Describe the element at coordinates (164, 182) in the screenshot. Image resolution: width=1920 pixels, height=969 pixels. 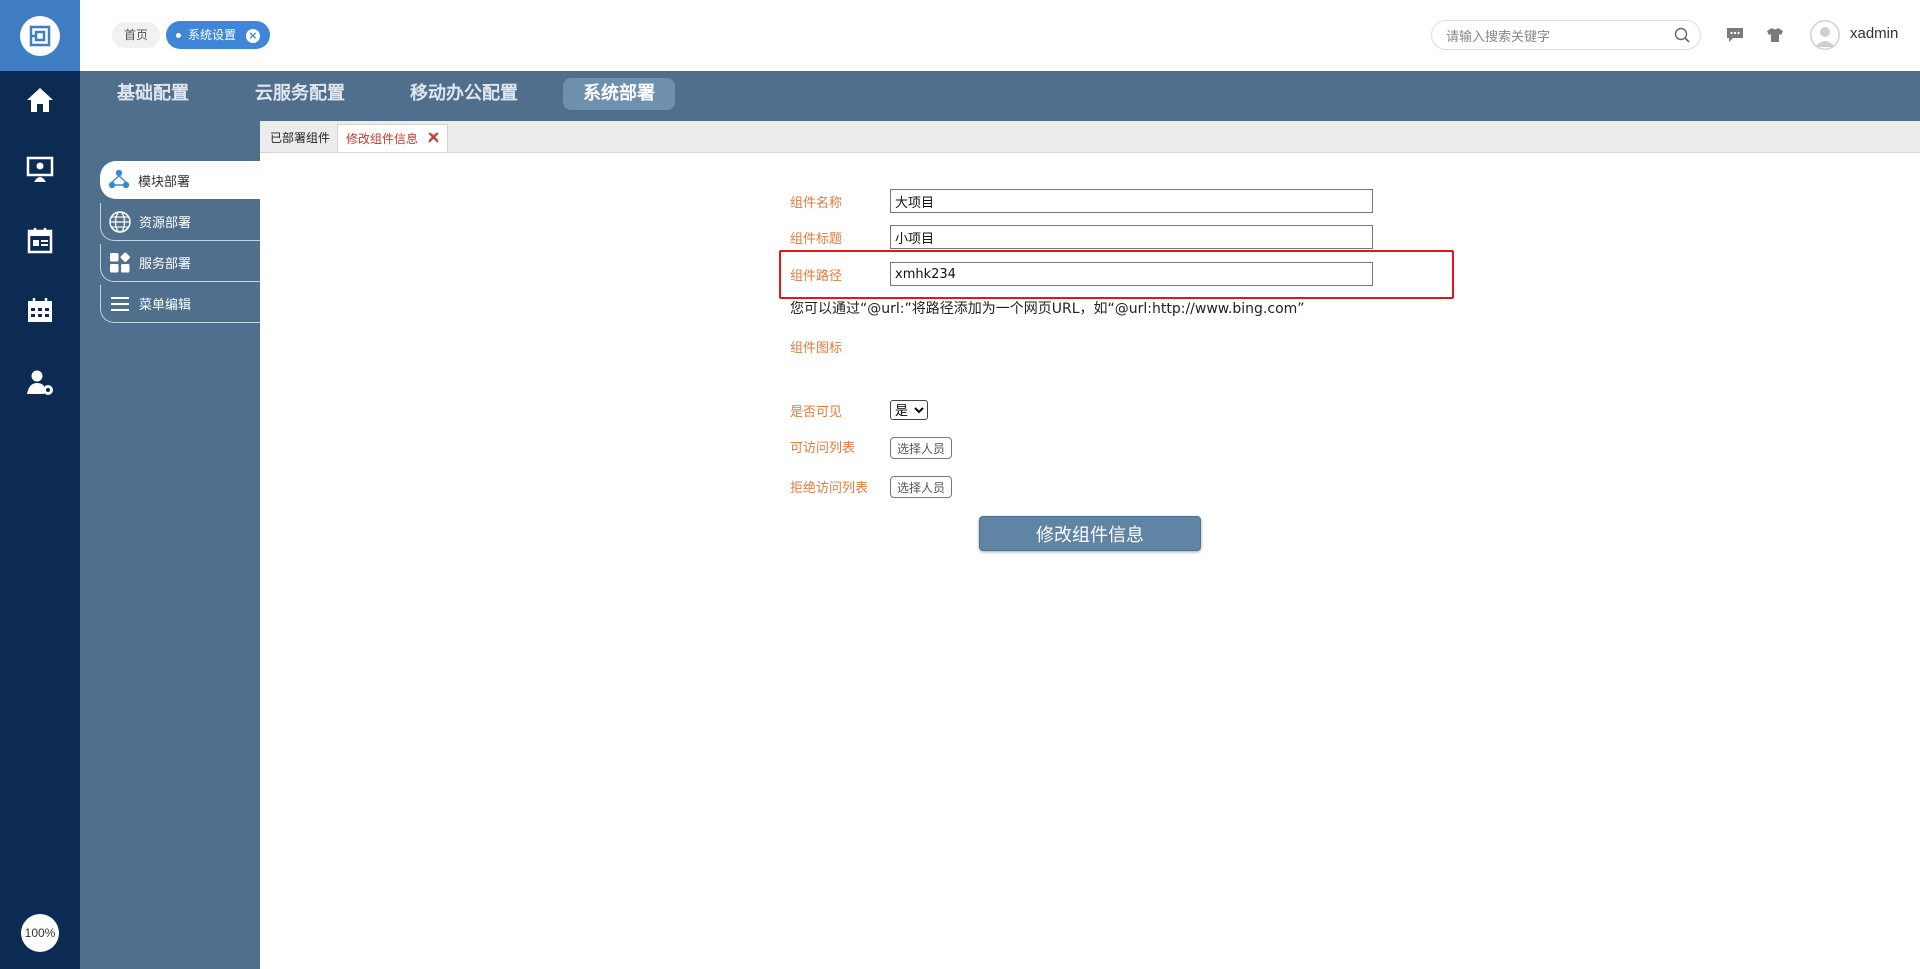
I see `sidebar-item-label: 模块部署` at that location.